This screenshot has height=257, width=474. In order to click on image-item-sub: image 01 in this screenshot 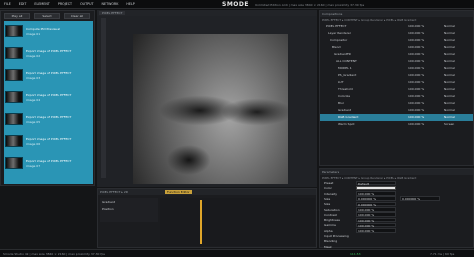, I will do `click(33, 34)`.